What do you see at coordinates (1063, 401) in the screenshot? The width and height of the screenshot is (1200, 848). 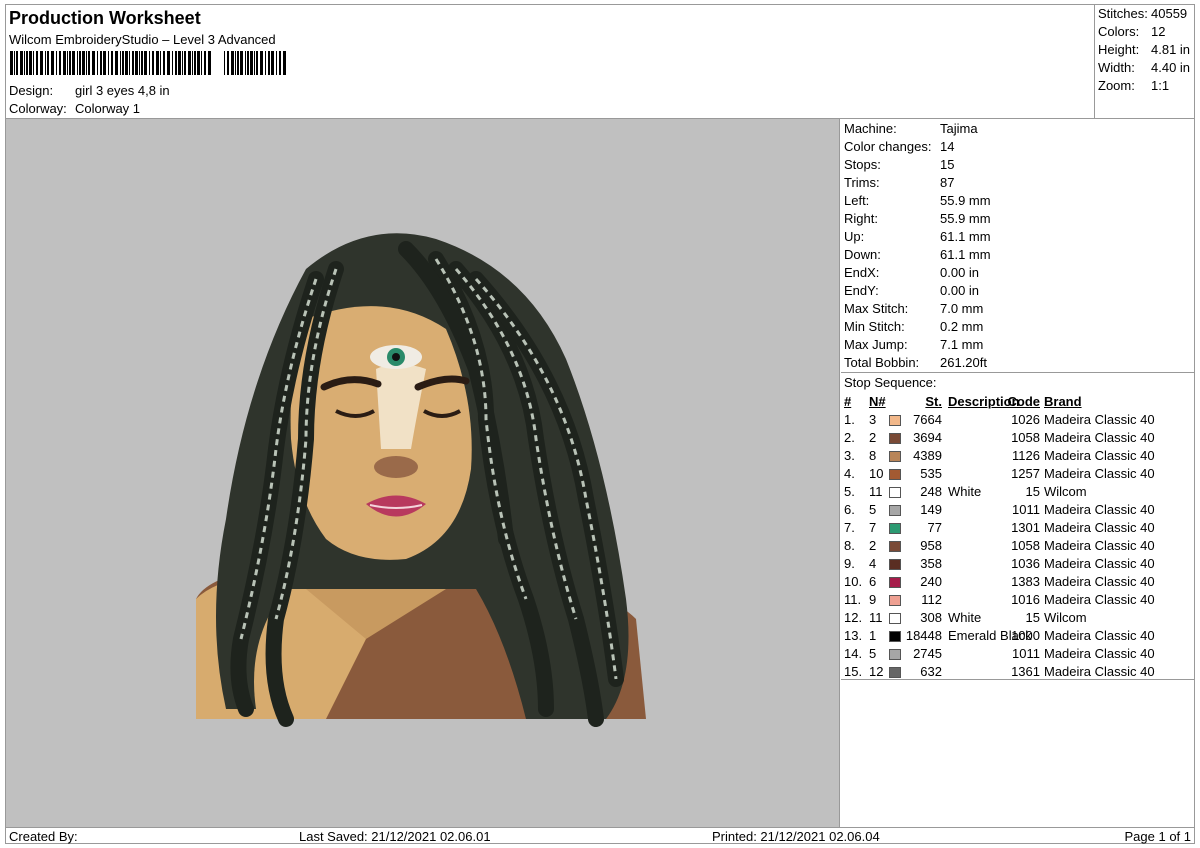 I see `header-brand: Brand` at bounding box center [1063, 401].